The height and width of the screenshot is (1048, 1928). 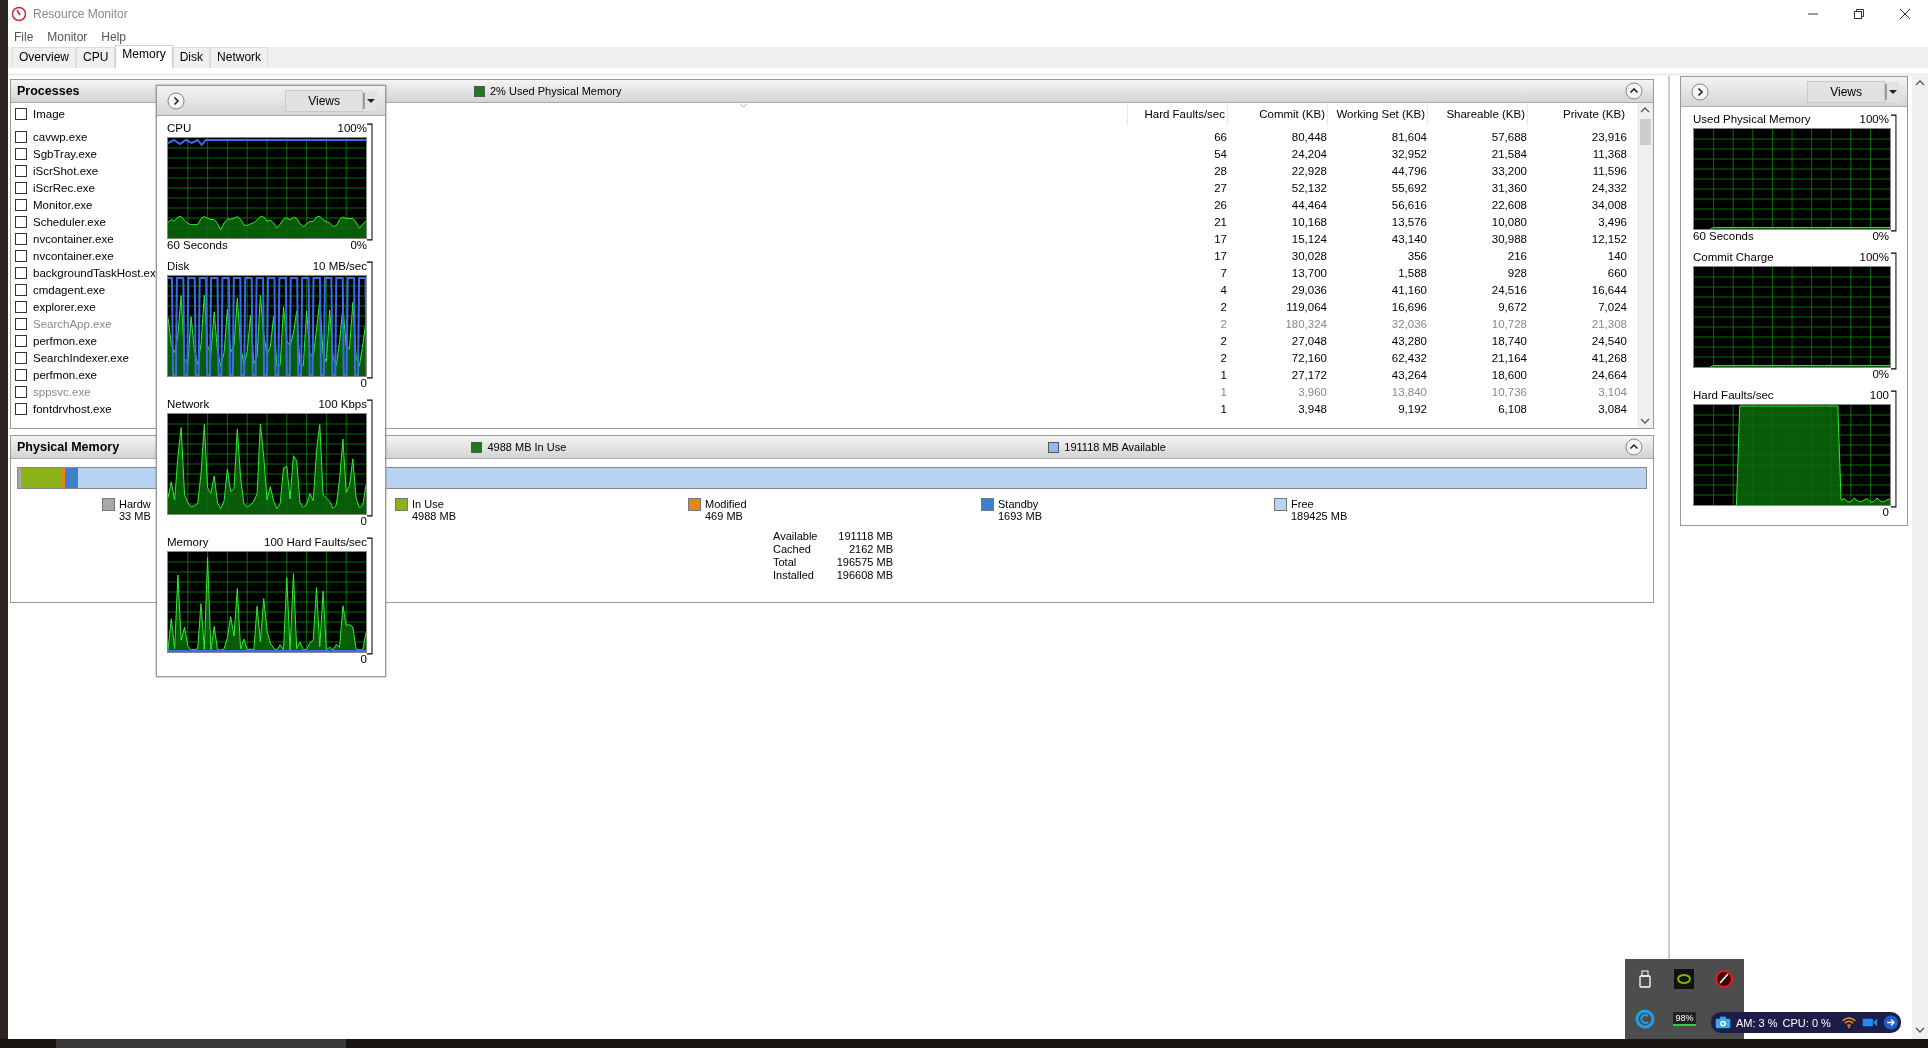 I want to click on column-header: Hard Faults/sec, so click(x=1177, y=114).